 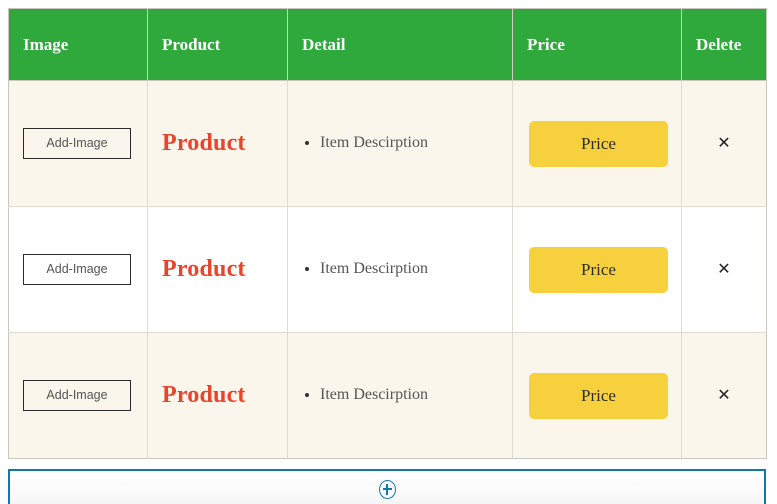 I want to click on column-header-detail: Detail, so click(x=400, y=44).